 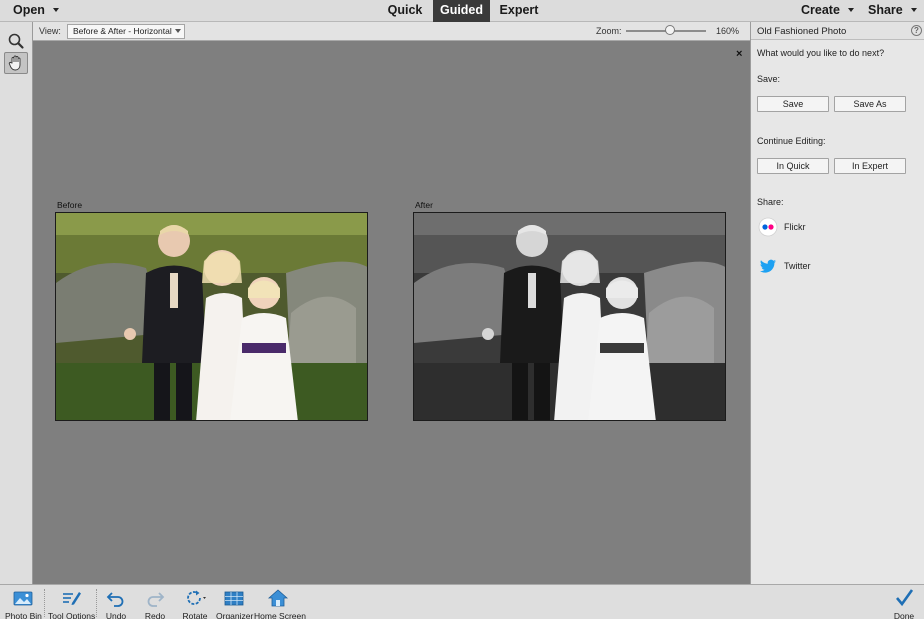 I want to click on before-photo-image, so click(x=211, y=316).